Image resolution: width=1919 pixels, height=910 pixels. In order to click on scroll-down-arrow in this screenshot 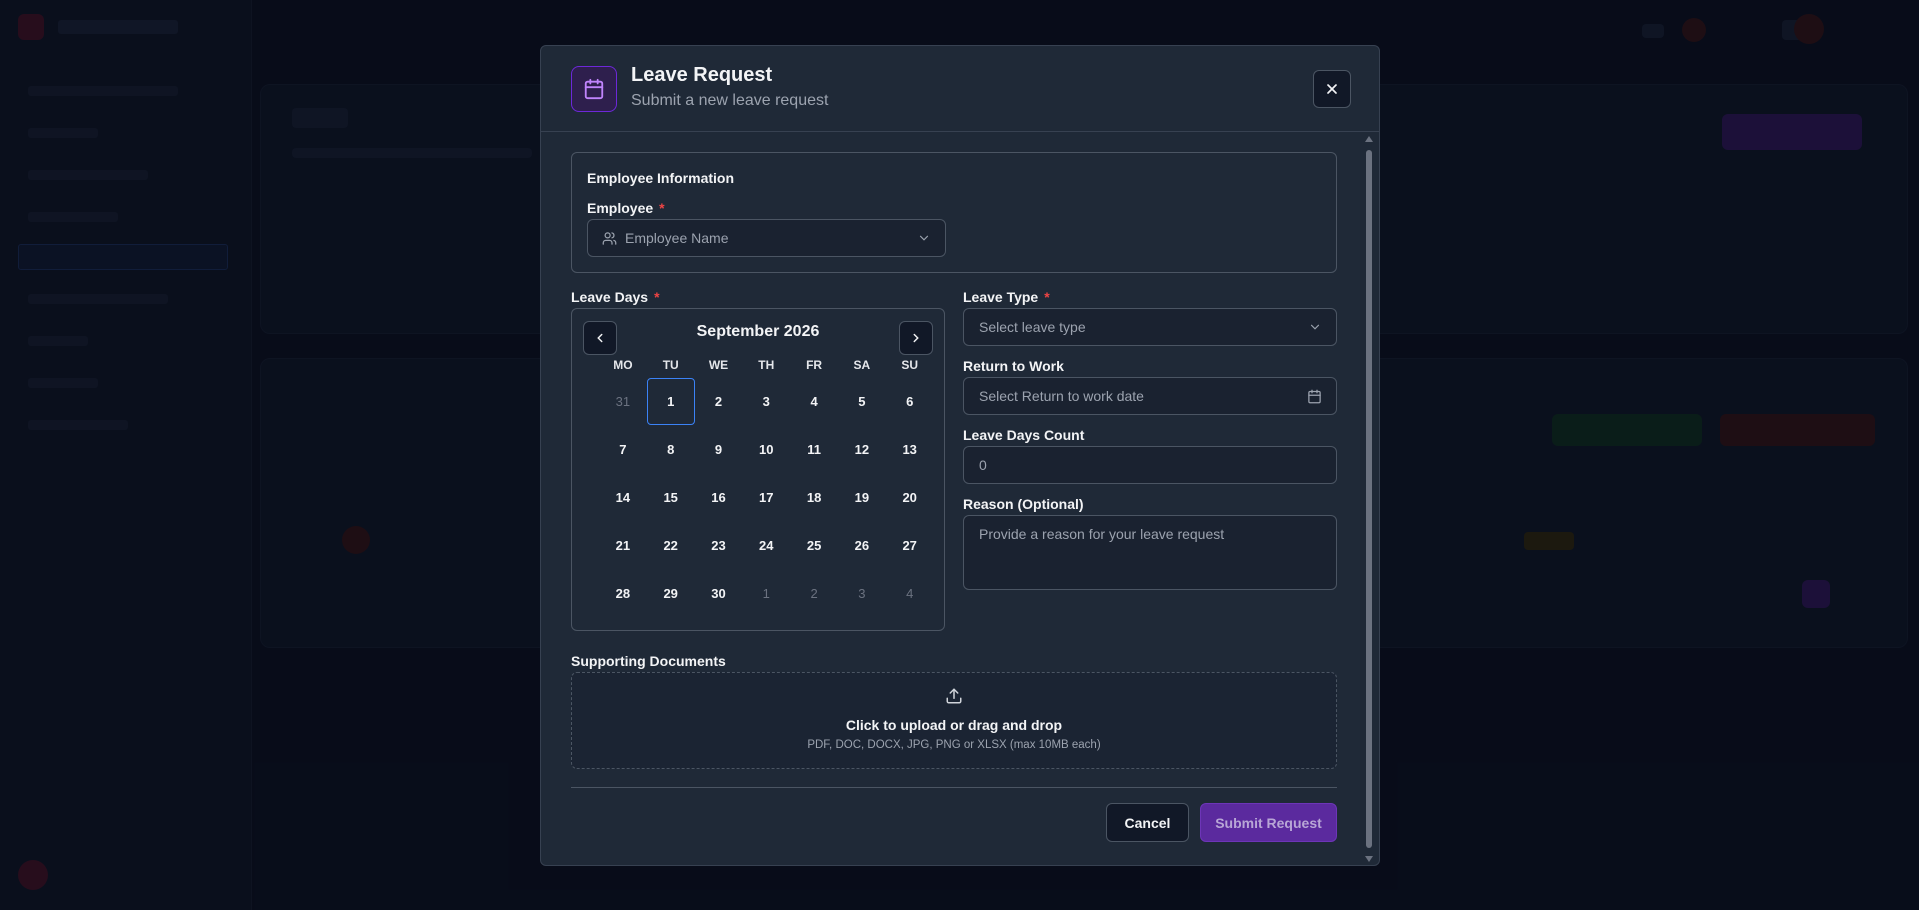, I will do `click(1369, 859)`.